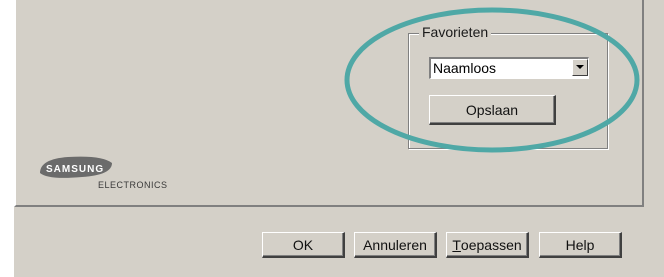 The height and width of the screenshot is (277, 664). Describe the element at coordinates (491, 244) in the screenshot. I see `apply-button-label: oepassen` at that location.